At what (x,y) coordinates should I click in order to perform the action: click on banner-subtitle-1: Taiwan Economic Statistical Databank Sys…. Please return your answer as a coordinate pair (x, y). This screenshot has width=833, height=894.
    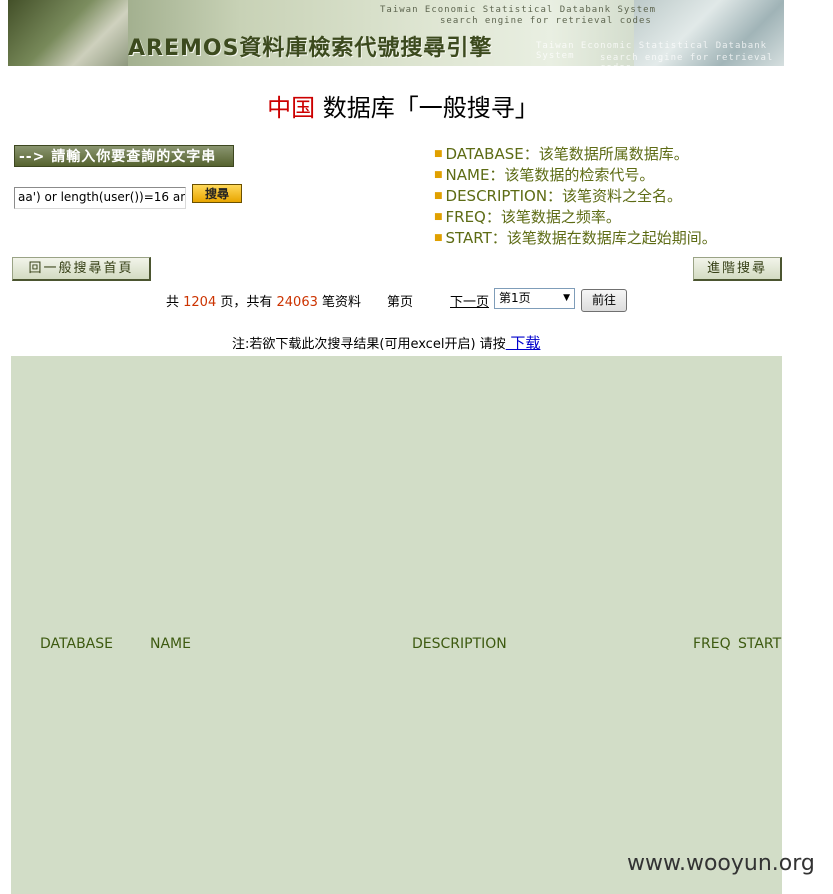
    Looking at the image, I should click on (518, 10).